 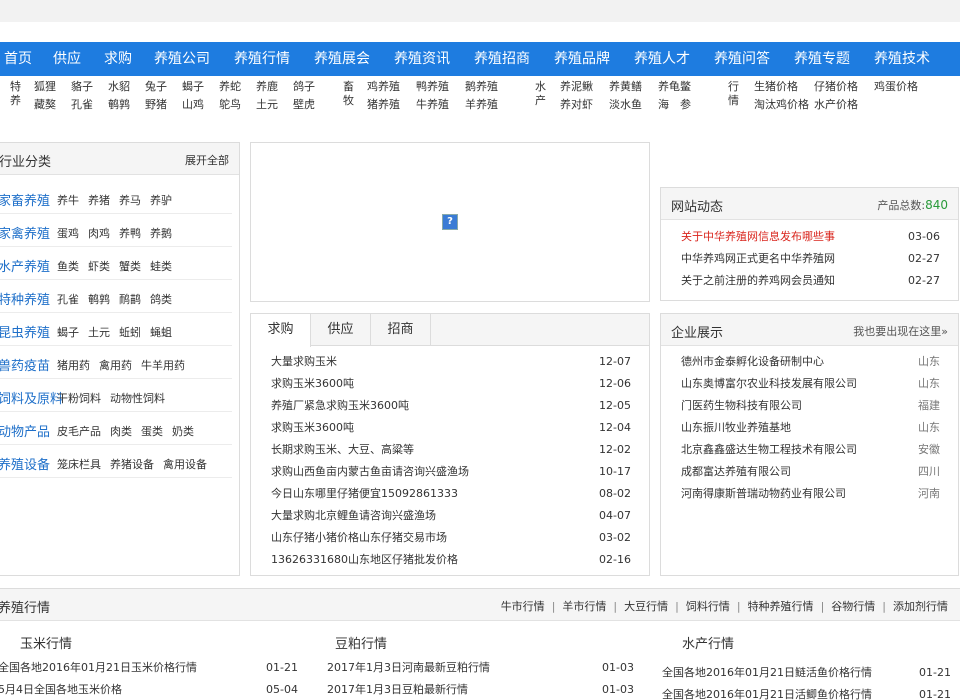 What do you see at coordinates (68, 200) in the screenshot?
I see `sidebar-subcategory-link: 养牛` at bounding box center [68, 200].